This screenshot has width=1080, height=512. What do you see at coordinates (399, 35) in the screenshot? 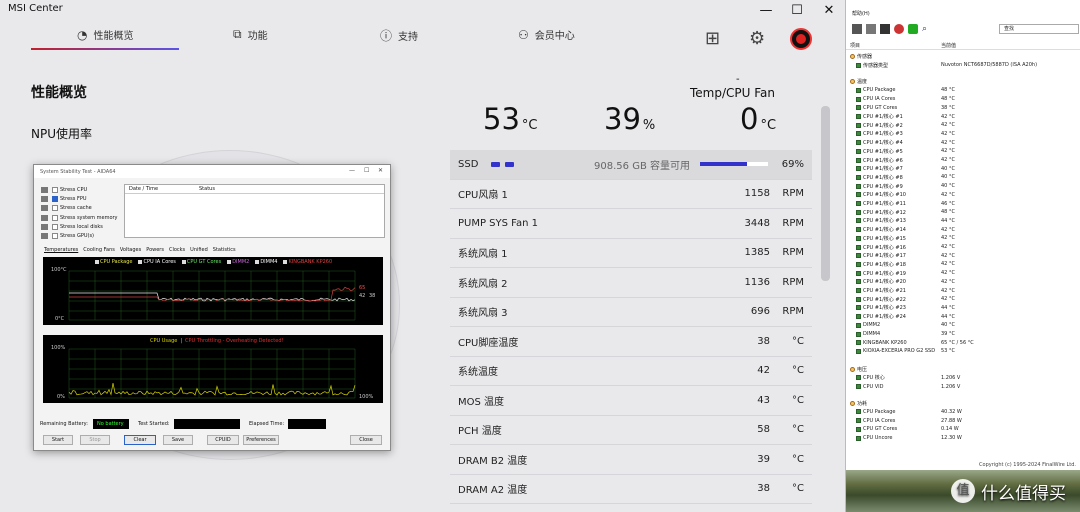
I see `tab-support: ⓘ 支持` at bounding box center [399, 35].